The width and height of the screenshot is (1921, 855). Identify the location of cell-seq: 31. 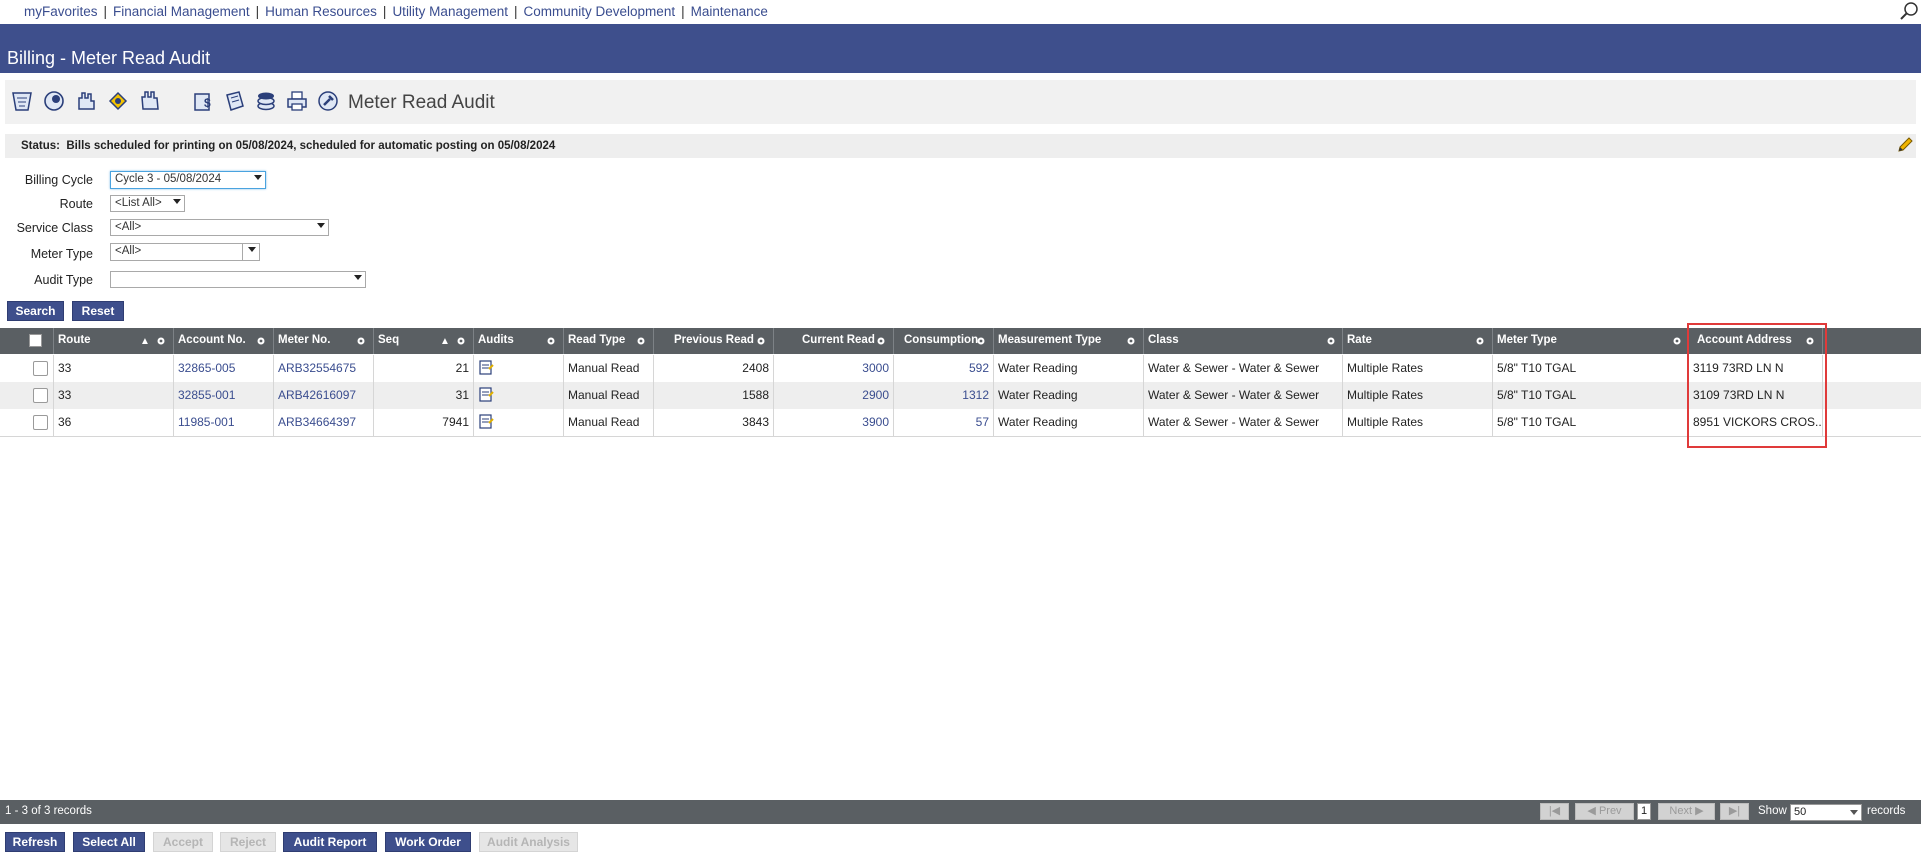
(424, 395).